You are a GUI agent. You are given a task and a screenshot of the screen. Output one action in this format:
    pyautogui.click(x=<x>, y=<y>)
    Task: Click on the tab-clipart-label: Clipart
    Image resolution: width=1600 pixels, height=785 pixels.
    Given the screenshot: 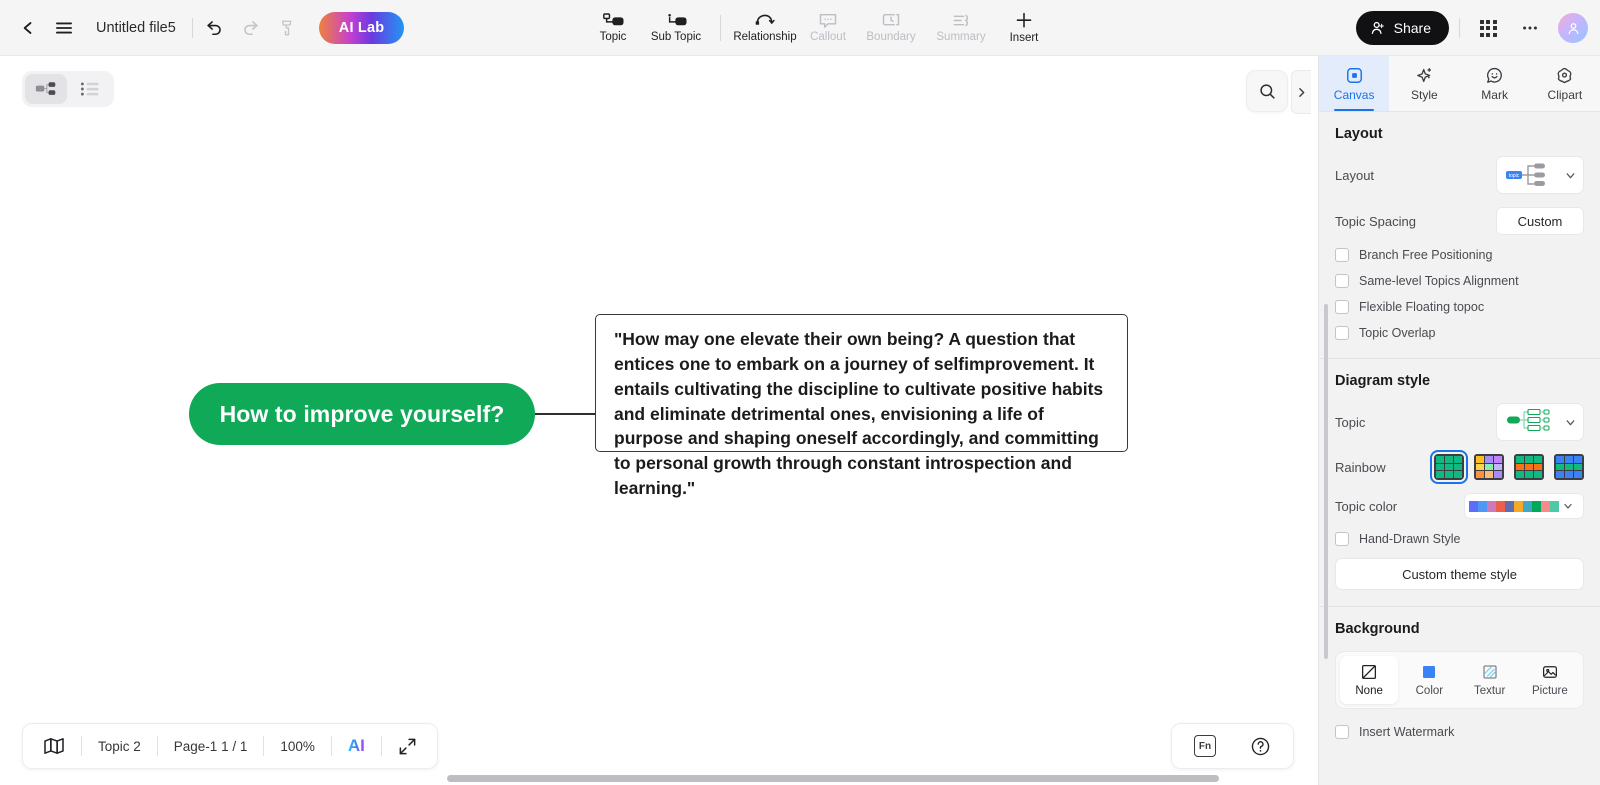 What is the action you would take?
    pyautogui.click(x=1565, y=94)
    